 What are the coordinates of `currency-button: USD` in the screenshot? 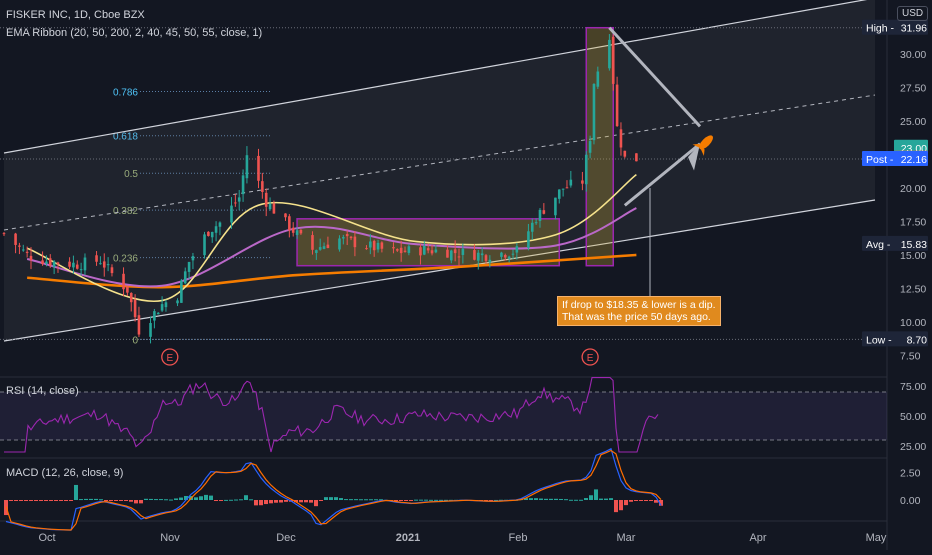 It's located at (913, 13).